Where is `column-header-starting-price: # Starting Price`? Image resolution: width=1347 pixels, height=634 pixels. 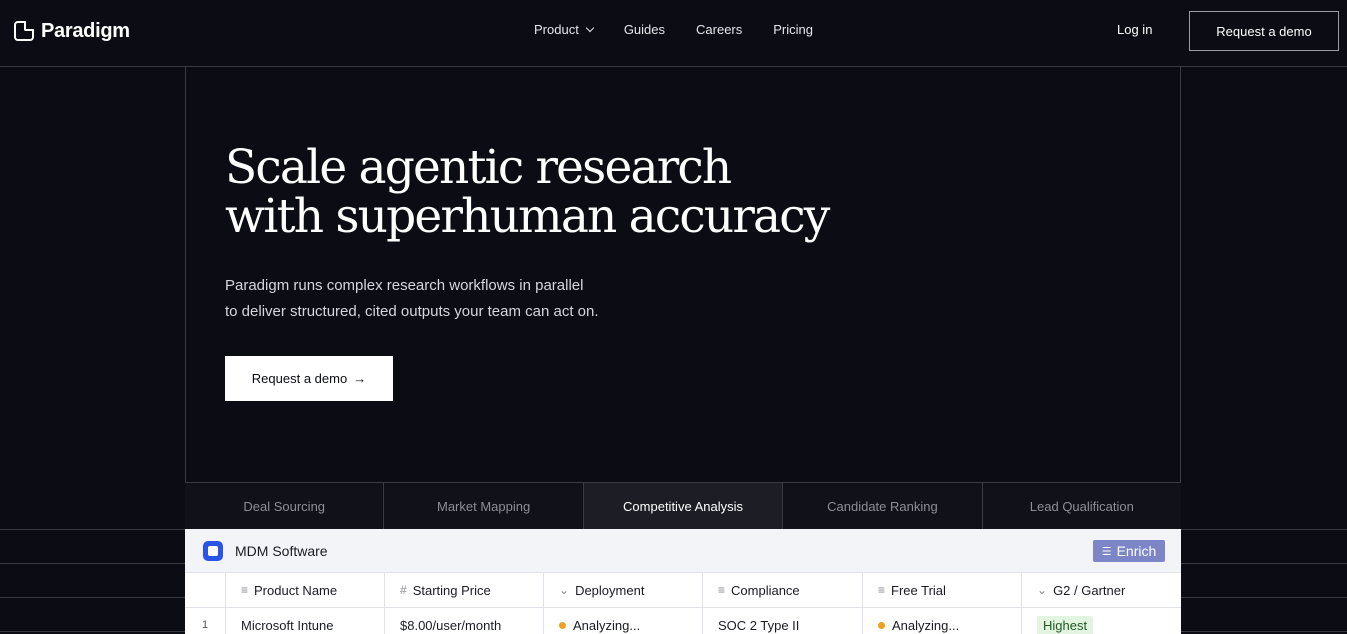 column-header-starting-price: # Starting Price is located at coordinates (464, 590).